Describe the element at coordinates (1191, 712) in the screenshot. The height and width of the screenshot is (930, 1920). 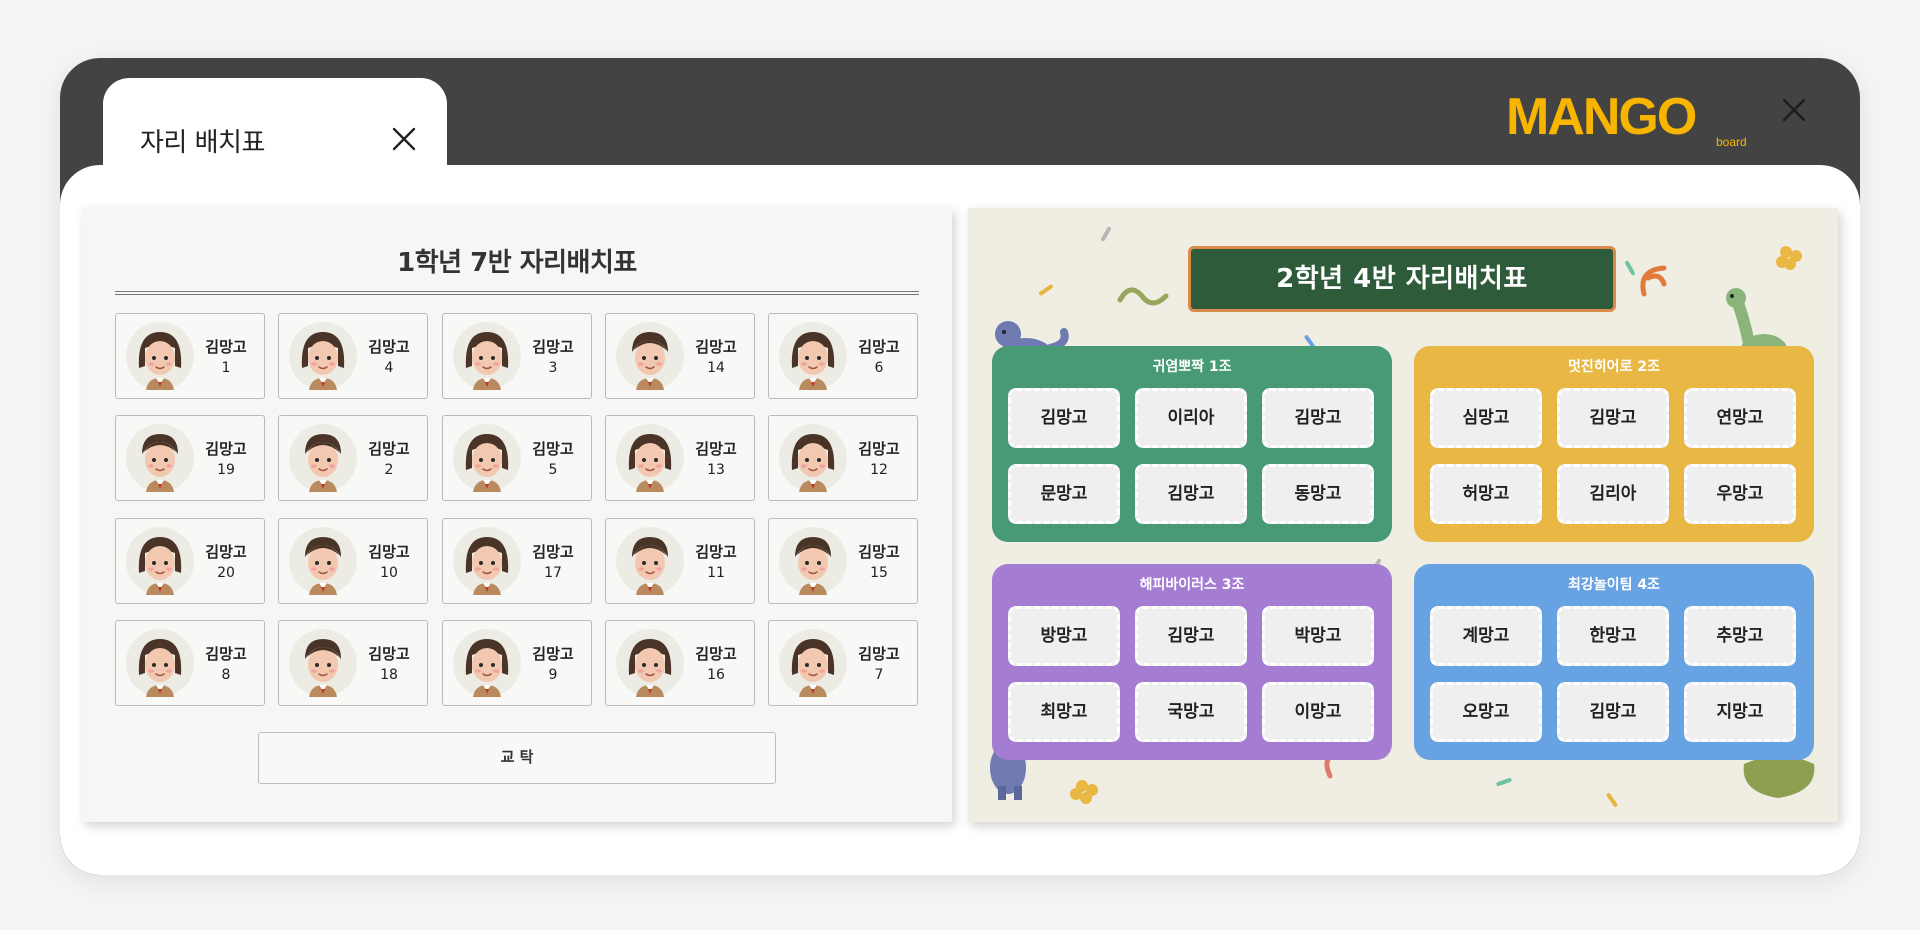
I see `group-seat: 국망고` at that location.